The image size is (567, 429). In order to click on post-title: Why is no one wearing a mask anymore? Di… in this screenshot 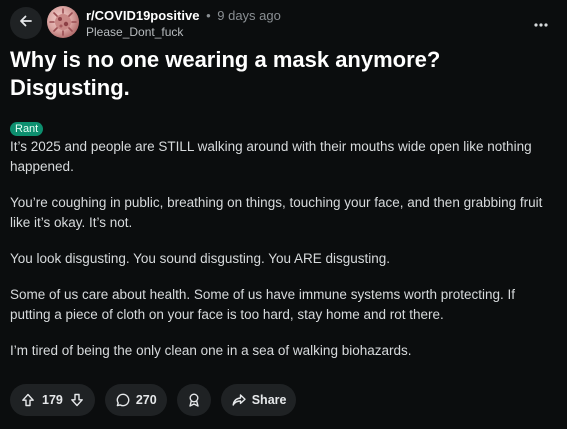, I will do `click(225, 73)`.